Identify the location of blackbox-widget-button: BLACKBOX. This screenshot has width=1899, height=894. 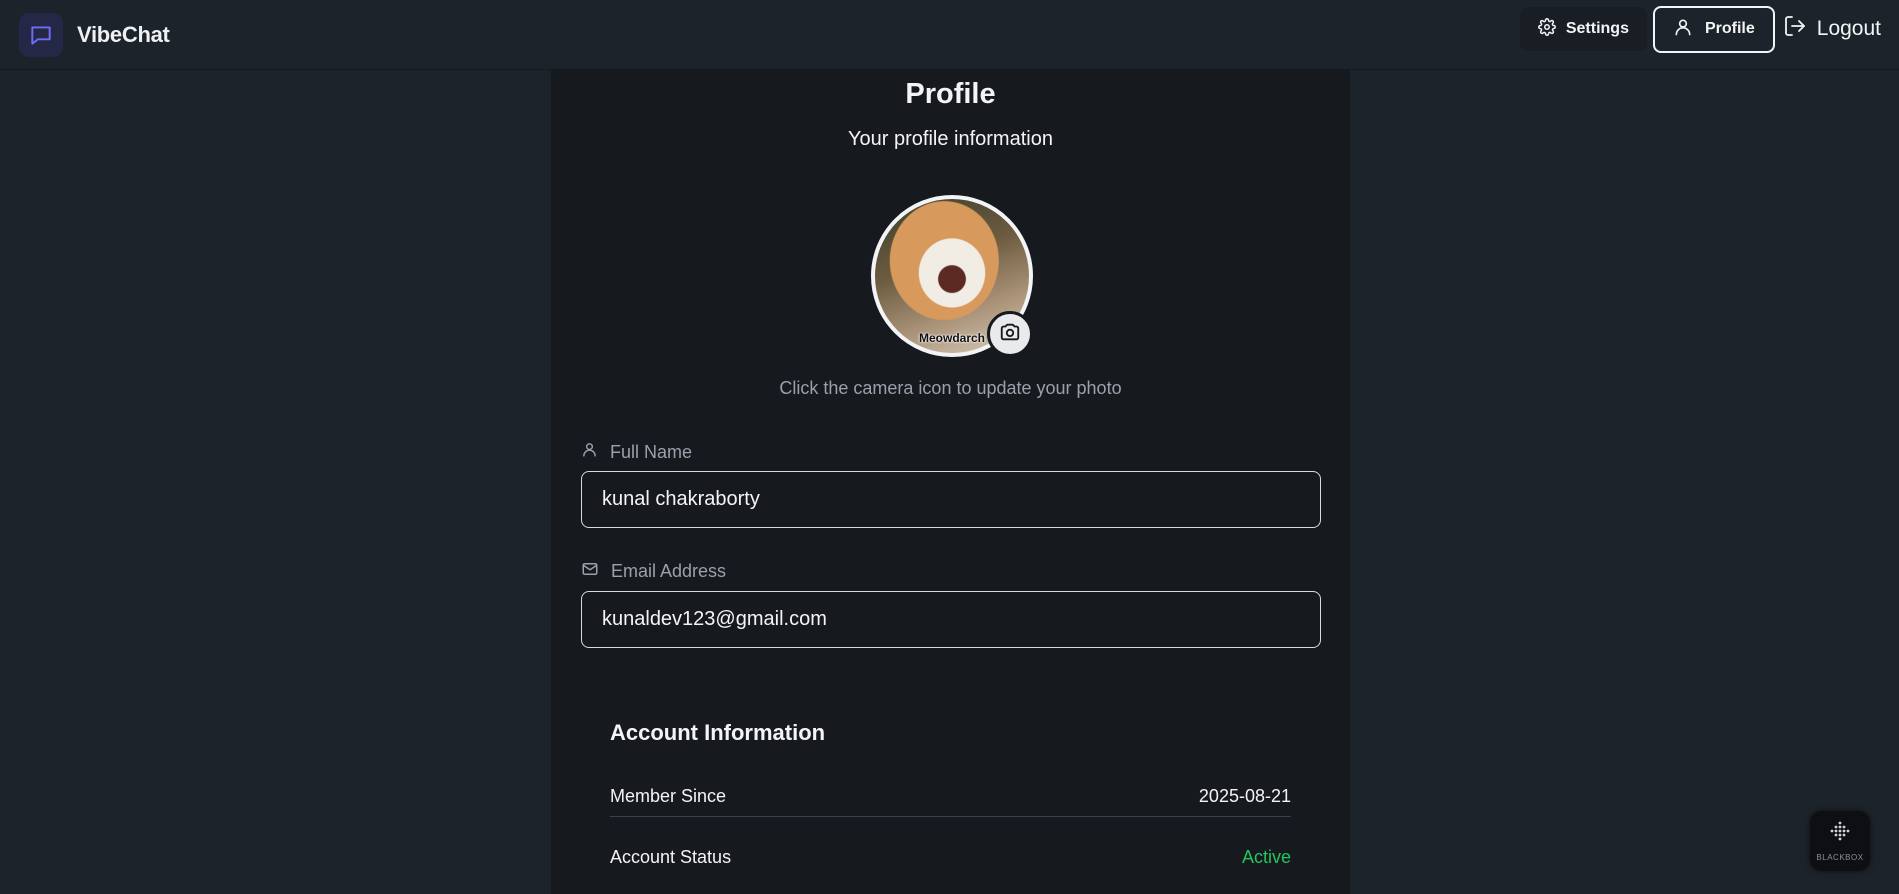
(1840, 841).